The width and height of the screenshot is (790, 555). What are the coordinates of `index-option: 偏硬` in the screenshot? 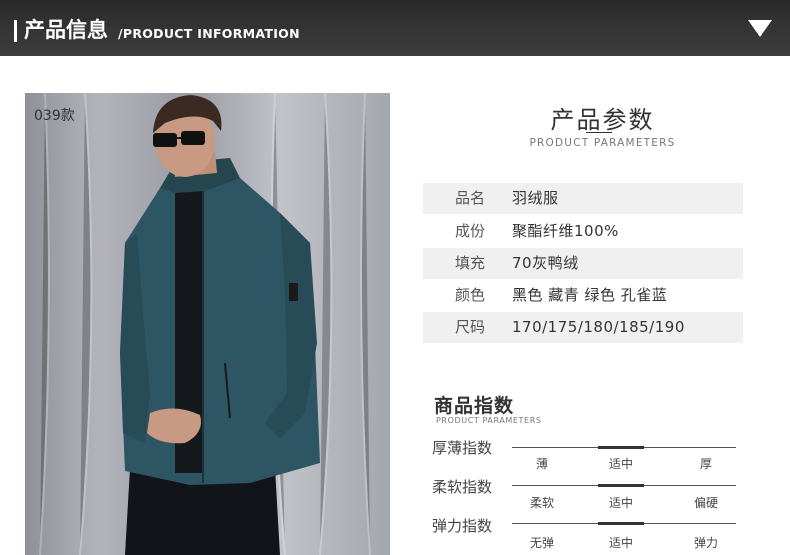 It's located at (705, 503).